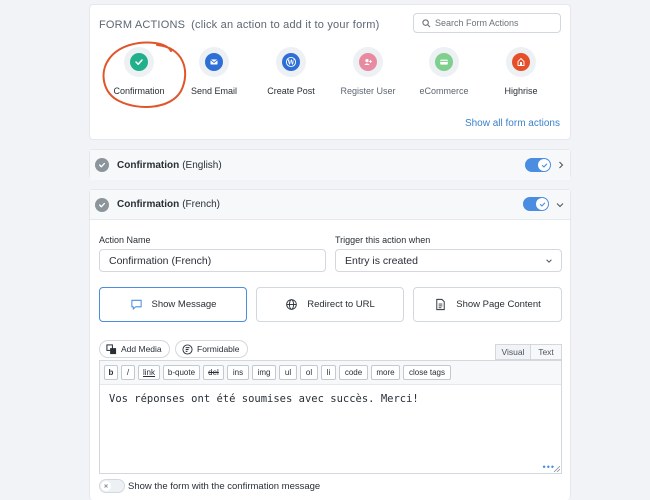 Image resolution: width=650 pixels, height=500 pixels. I want to click on qt-bold-button: b, so click(111, 372).